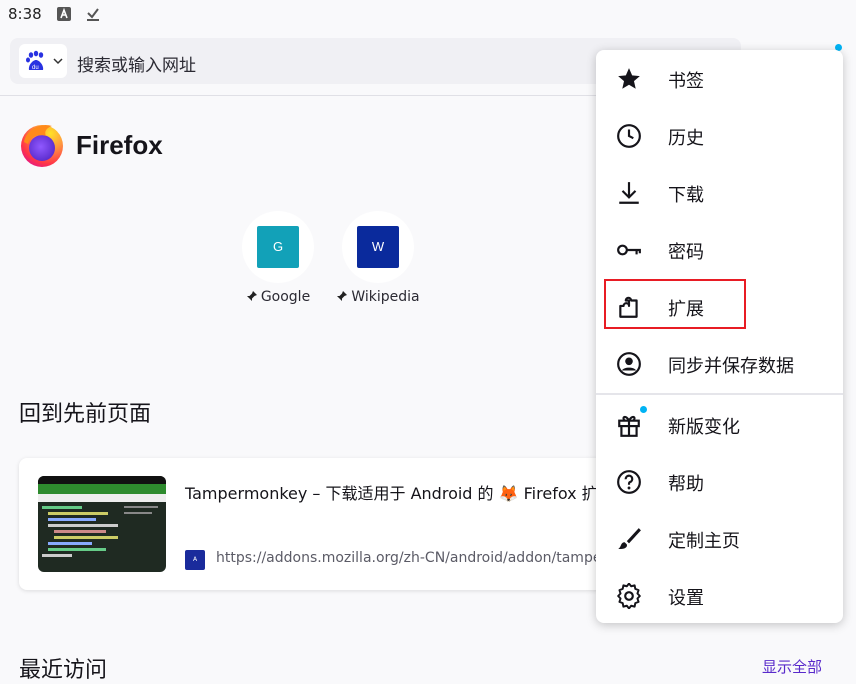 Image resolution: width=856 pixels, height=684 pixels. I want to click on top-site-circle: W, so click(378, 247).